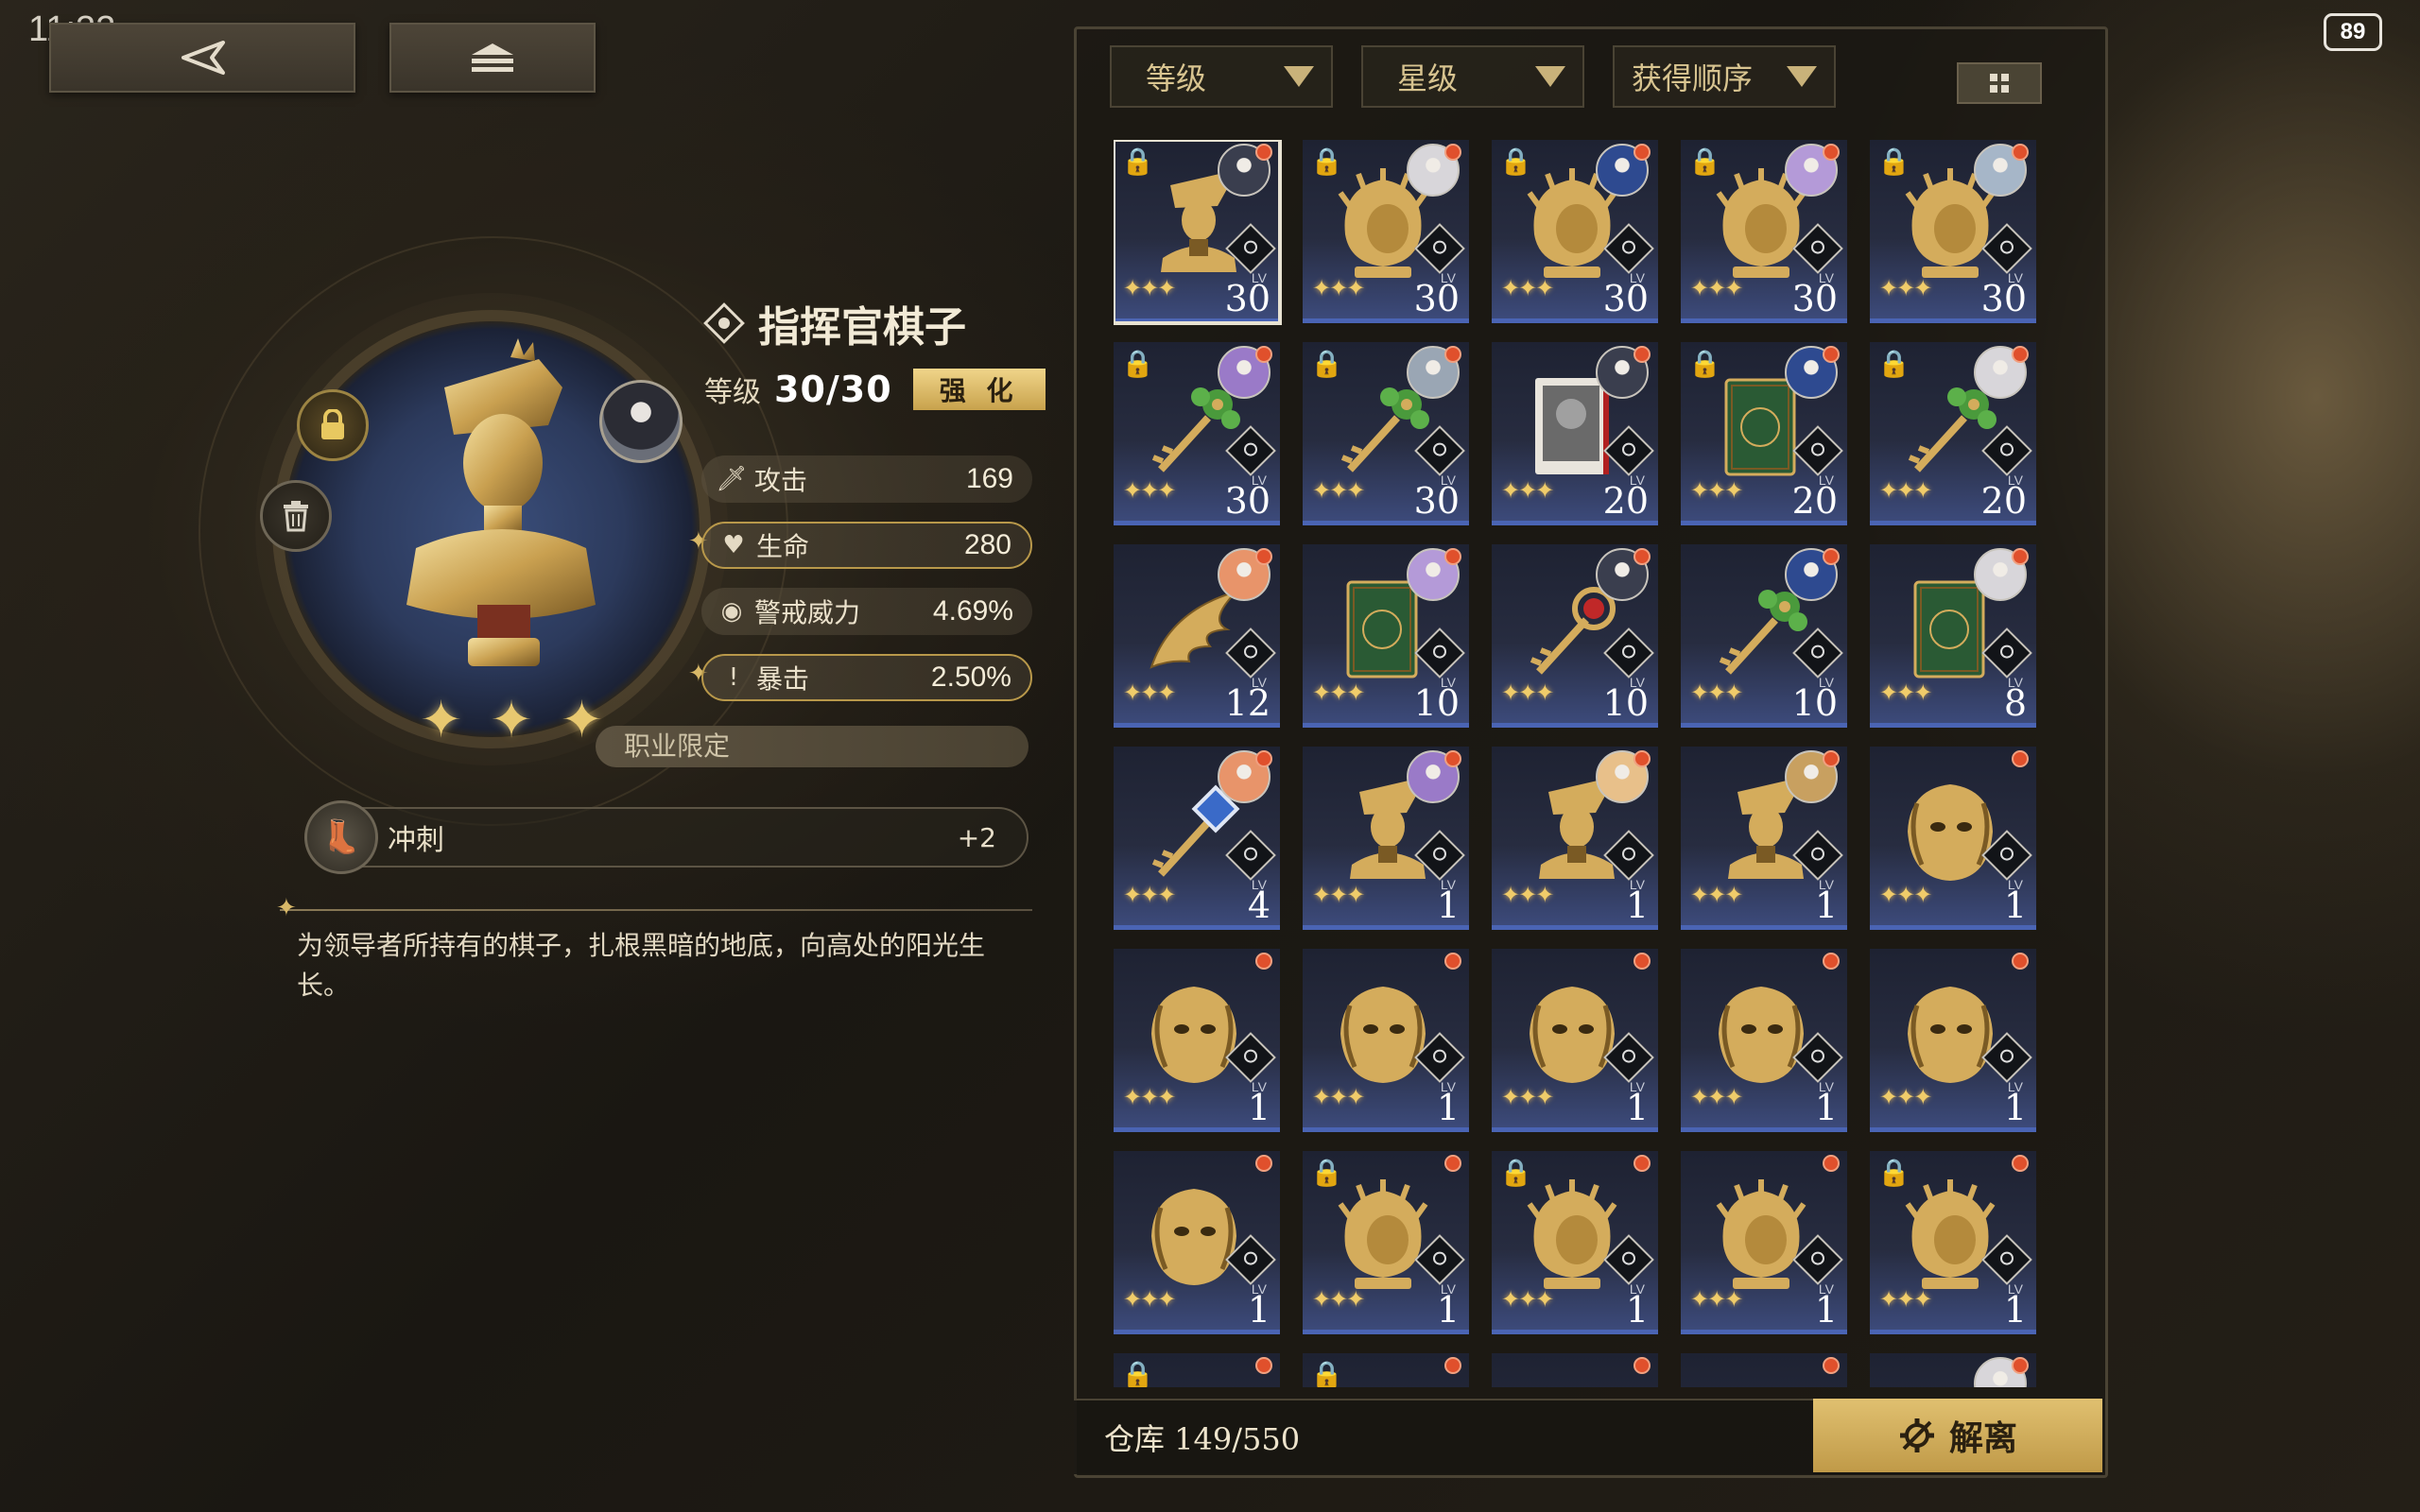  Describe the element at coordinates (666, 837) in the screenshot. I see `skill-row: 👢 冲刺 +2` at that location.